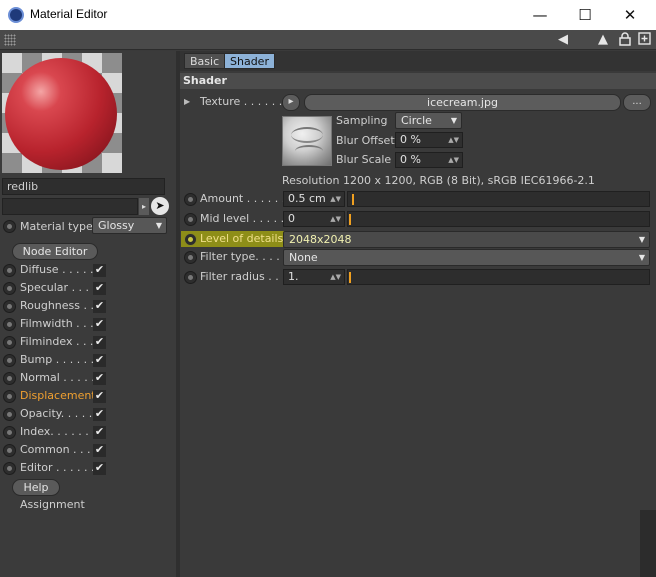 This screenshot has width=656, height=577. What do you see at coordinates (563, 40) in the screenshot?
I see `back-arrow-icon: ◀` at bounding box center [563, 40].